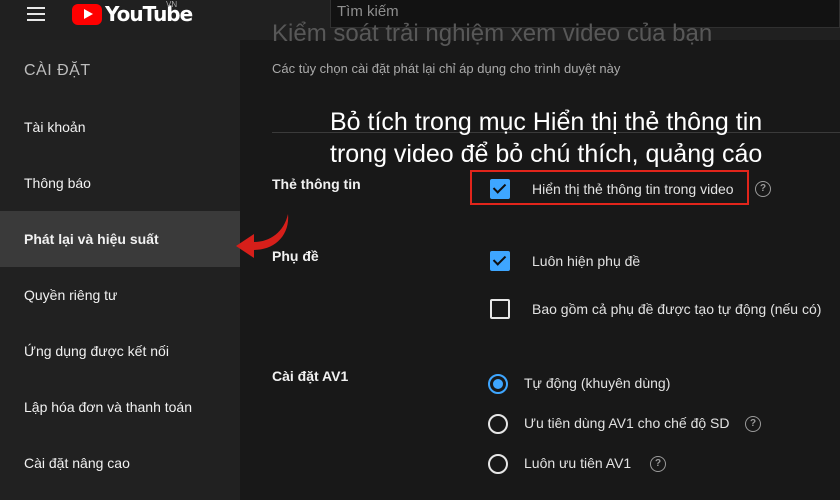  Describe the element at coordinates (609, 187) in the screenshot. I see `highlight-box` at that location.